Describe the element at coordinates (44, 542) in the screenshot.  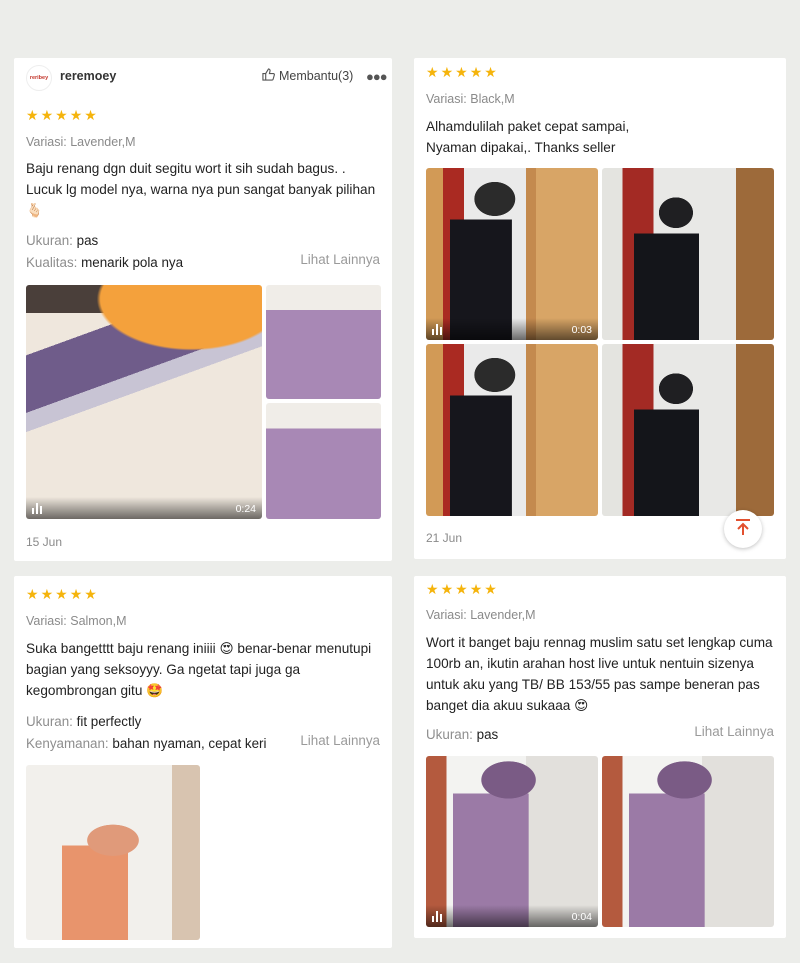
I see `review-date: 15 Jun` at that location.